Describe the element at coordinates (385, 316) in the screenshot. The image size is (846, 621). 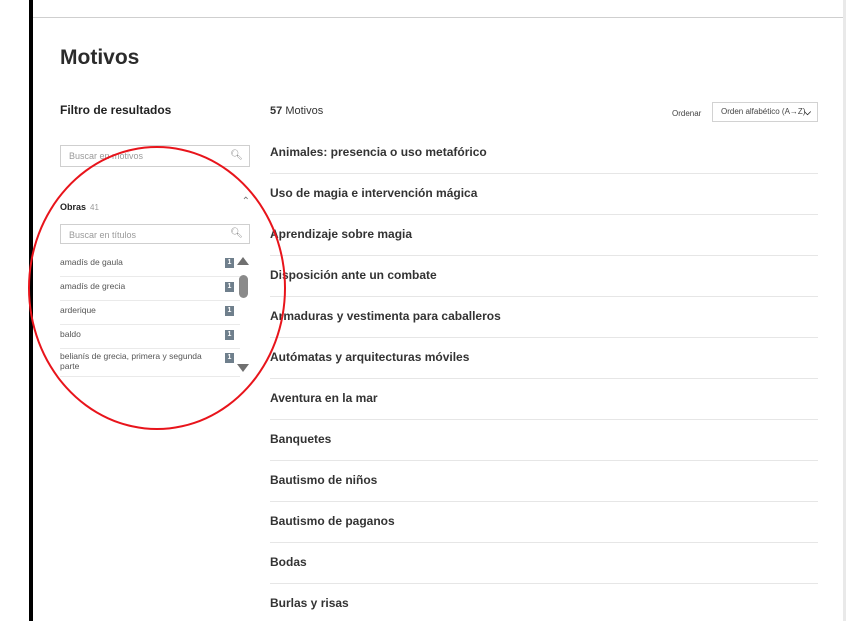
I see `motivo-title: Armaduras y vestimenta para caballeros` at that location.